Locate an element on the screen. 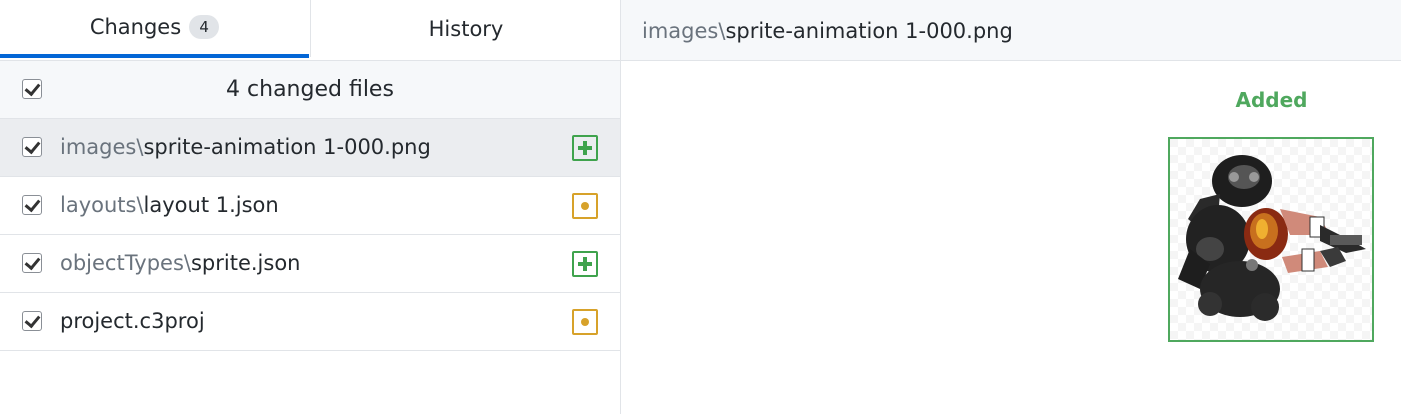 The height and width of the screenshot is (414, 1401). diff-header: images\sprite-animation 1-000.png is located at coordinates (1011, 30).